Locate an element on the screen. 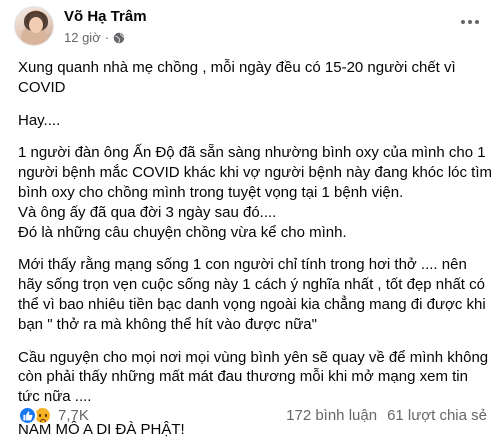 The height and width of the screenshot is (441, 503). post-footer: 7,7K 172 bình luận 61 lượt chia sẻ is located at coordinates (251, 417).